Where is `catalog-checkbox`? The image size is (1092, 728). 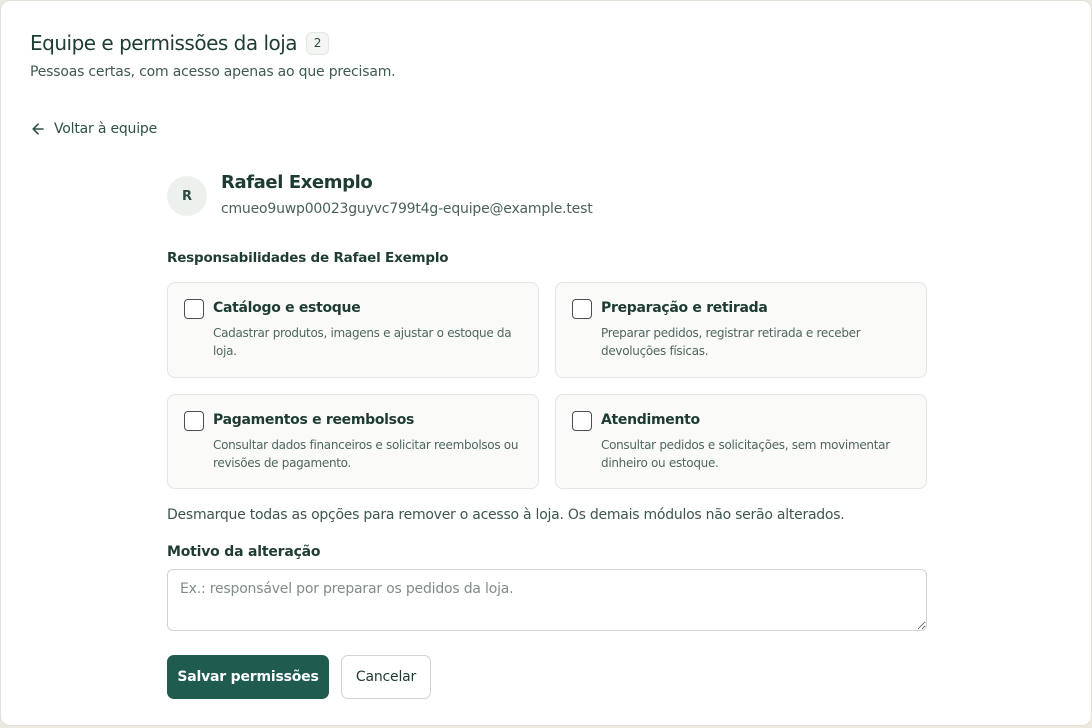 catalog-checkbox is located at coordinates (194, 309).